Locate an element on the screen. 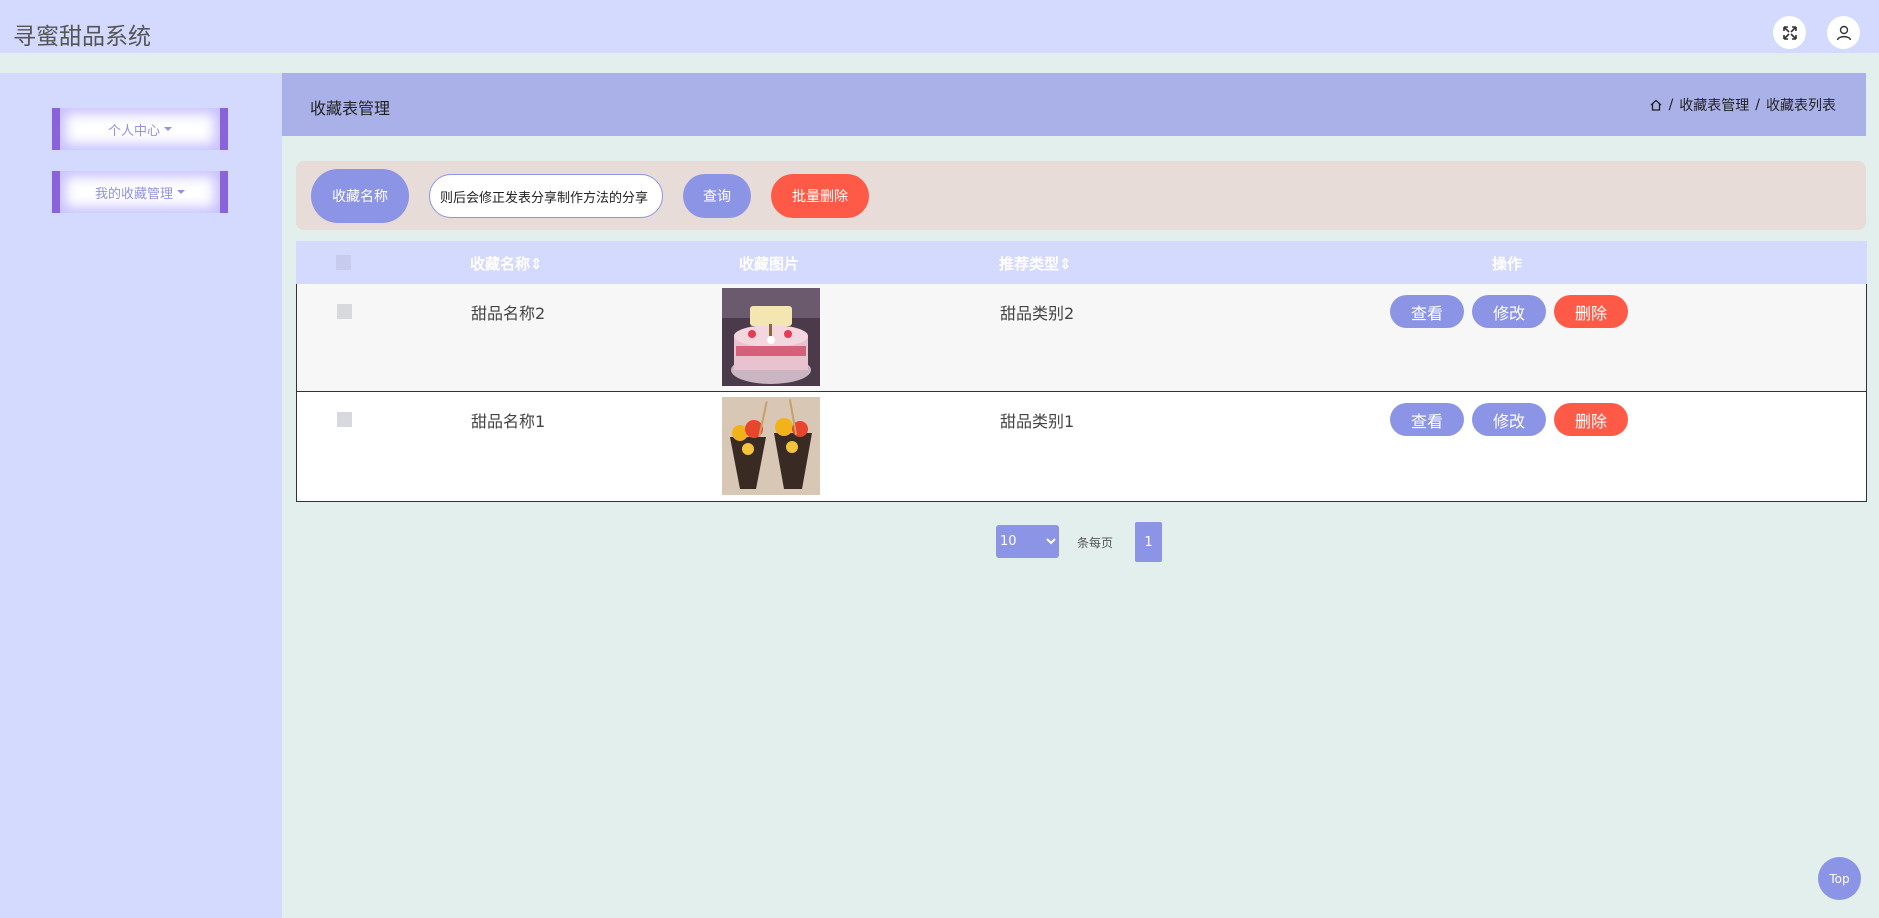 The height and width of the screenshot is (918, 1879). column-header-name: 收藏名称⇕ is located at coordinates (506, 263).